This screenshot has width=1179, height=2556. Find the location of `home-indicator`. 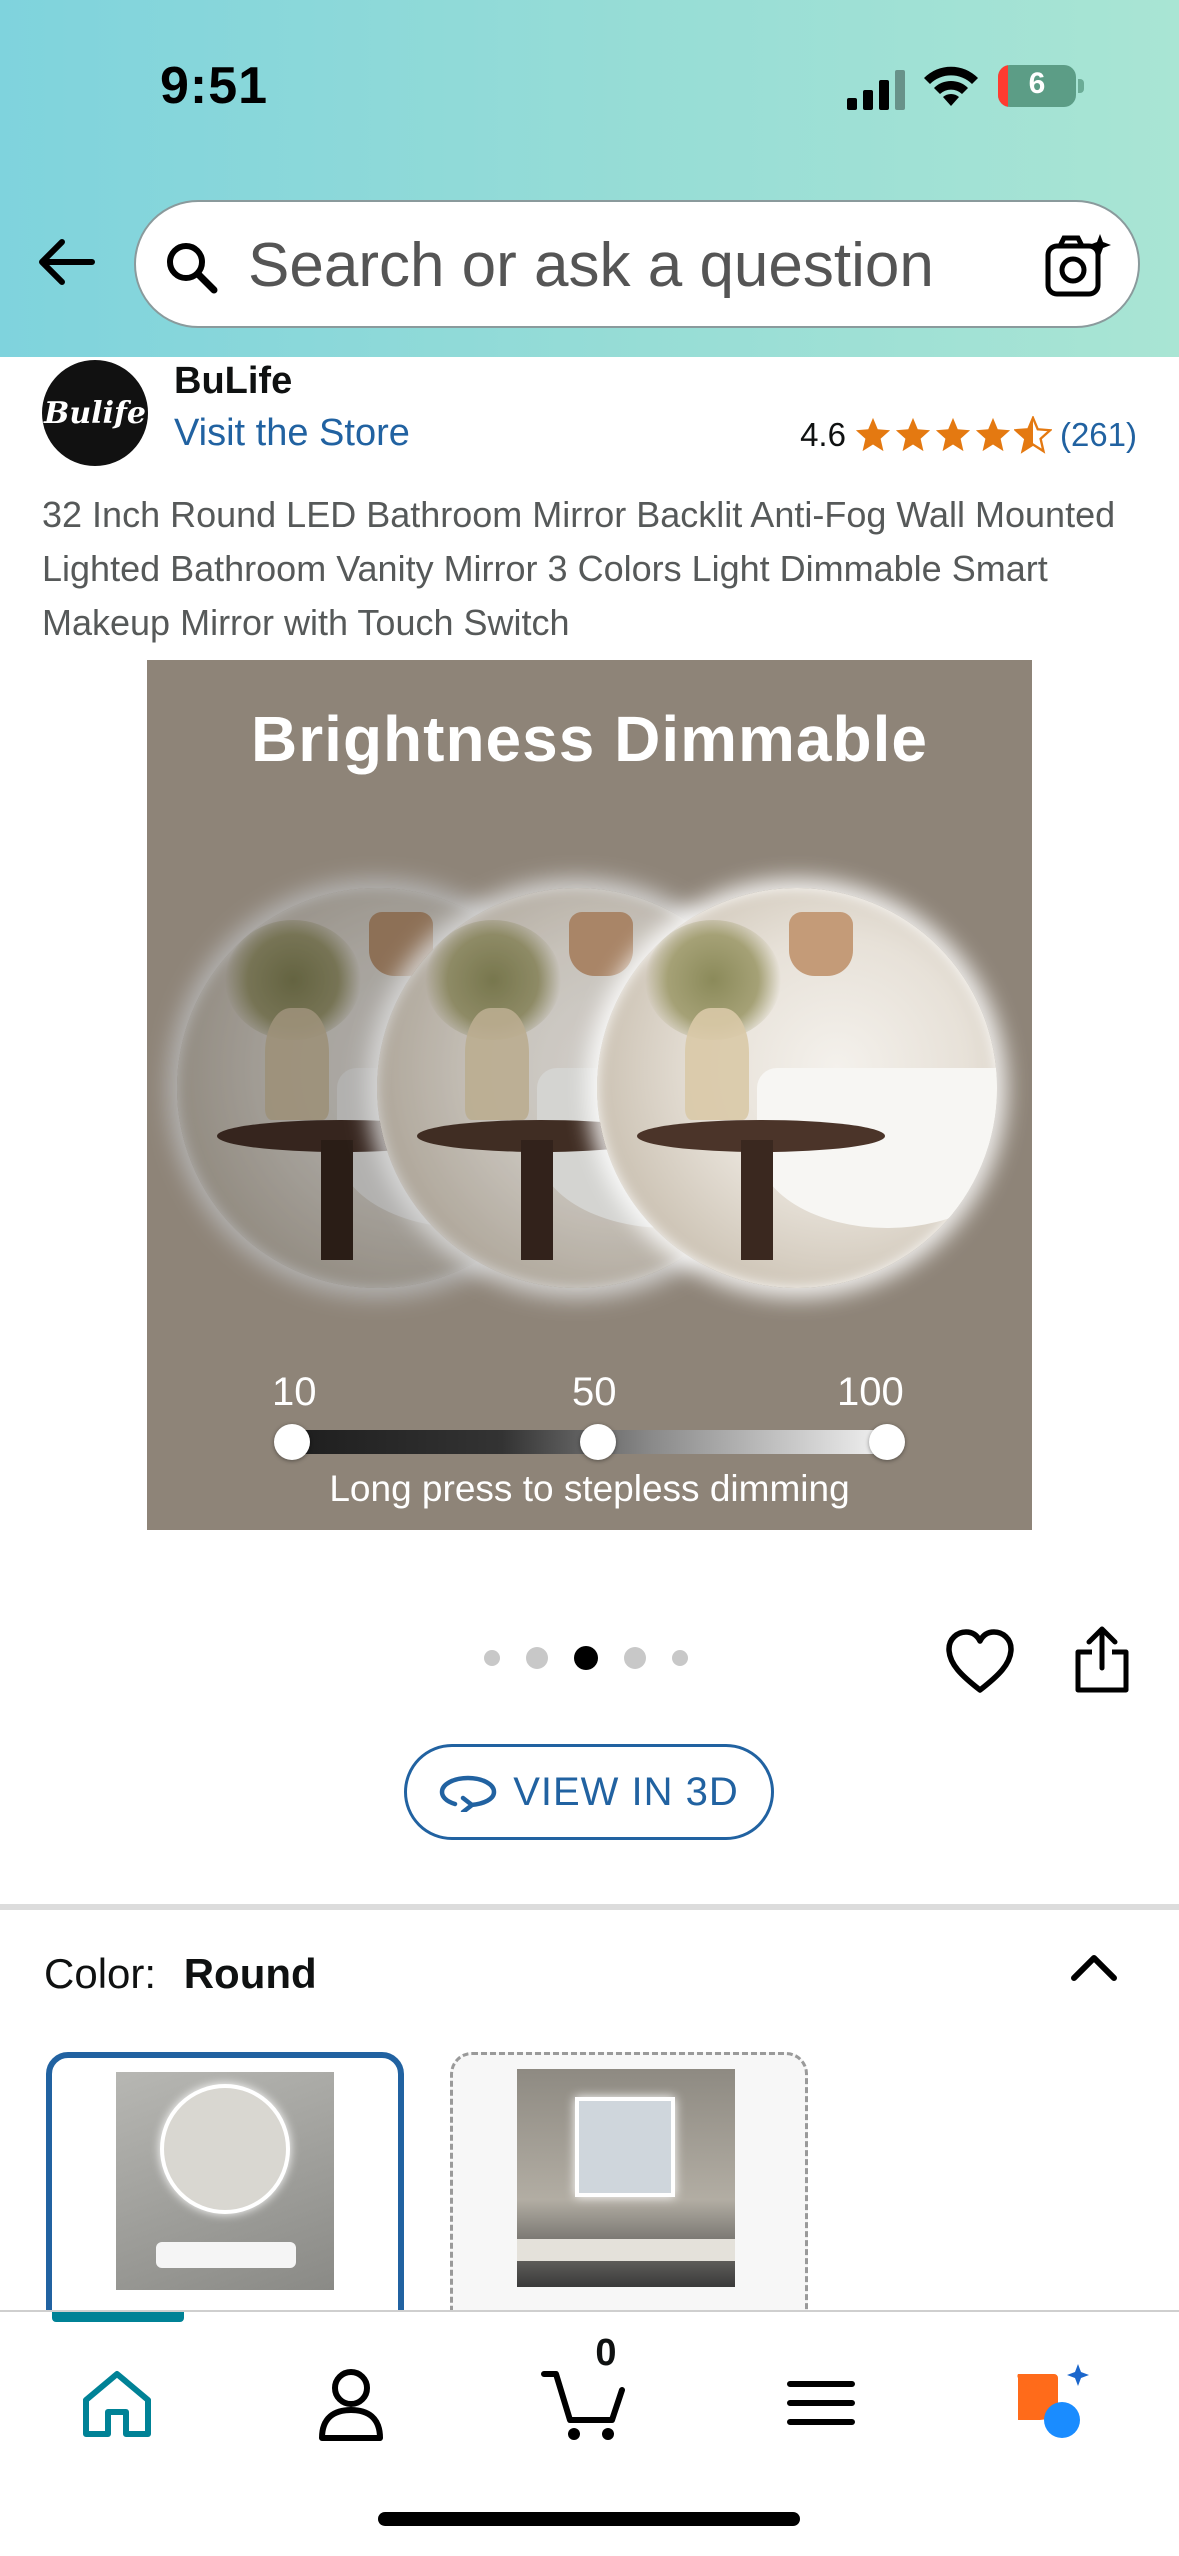

home-indicator is located at coordinates (589, 2519).